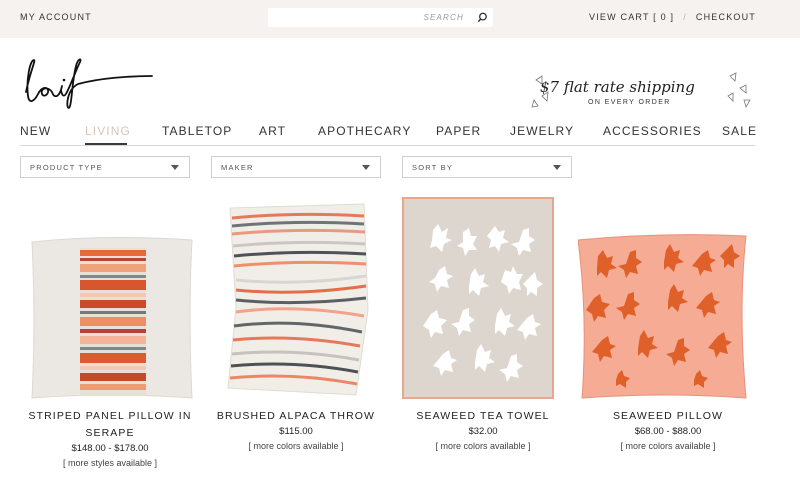  I want to click on filter-label: PRODUCT TYPE, so click(66, 167).